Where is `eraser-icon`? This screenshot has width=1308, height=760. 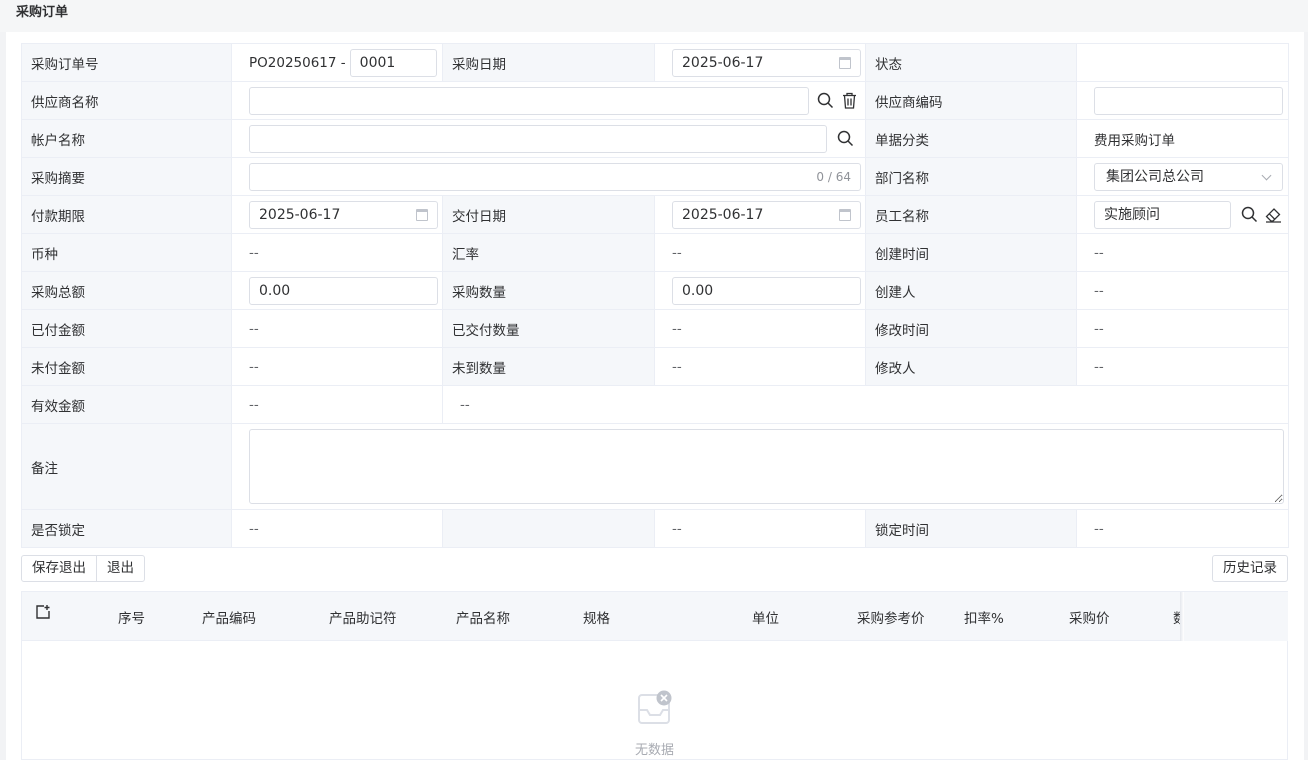
eraser-icon is located at coordinates (1273, 215).